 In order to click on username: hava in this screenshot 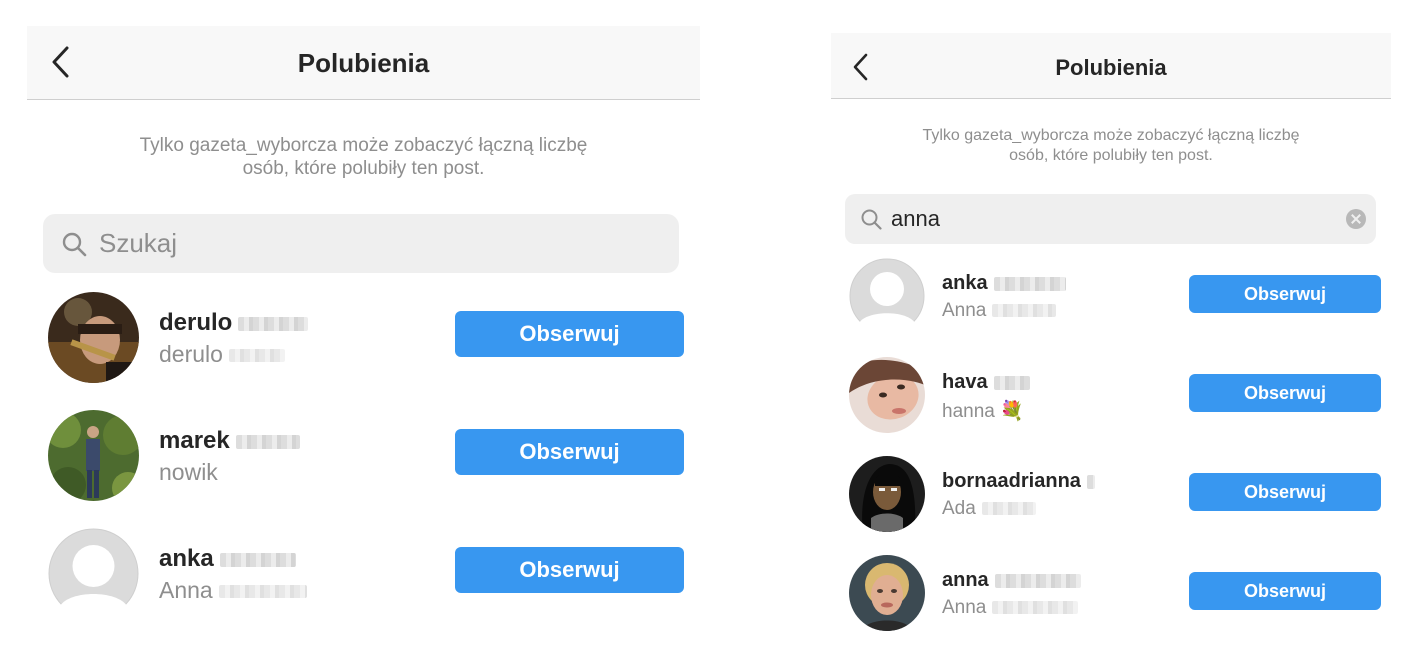, I will do `click(986, 382)`.